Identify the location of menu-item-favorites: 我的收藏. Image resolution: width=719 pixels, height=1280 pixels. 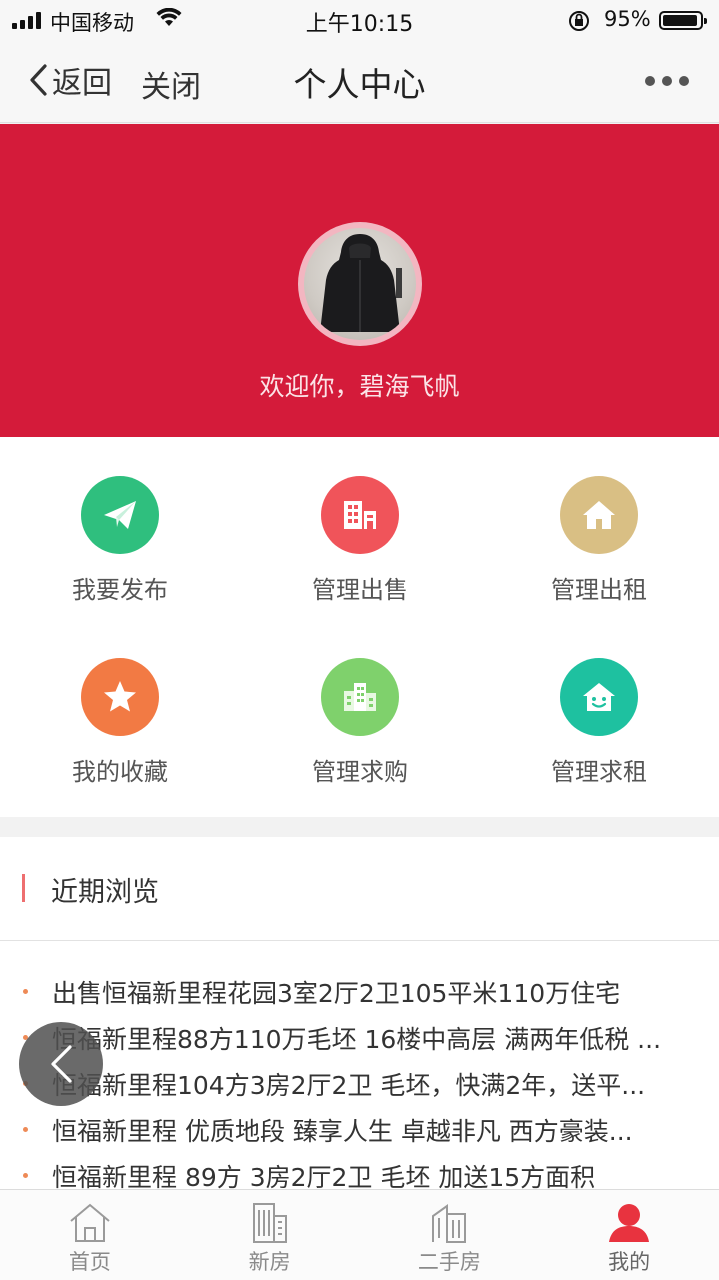
(120, 722).